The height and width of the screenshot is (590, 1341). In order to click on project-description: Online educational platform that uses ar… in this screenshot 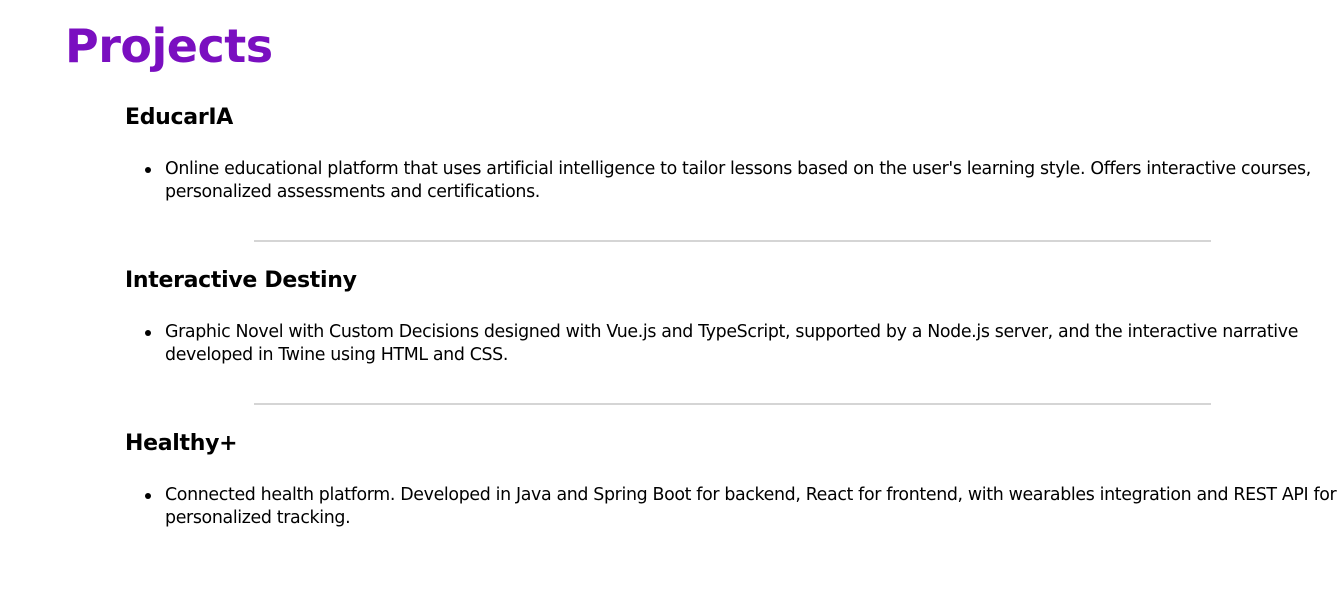, I will do `click(738, 180)`.